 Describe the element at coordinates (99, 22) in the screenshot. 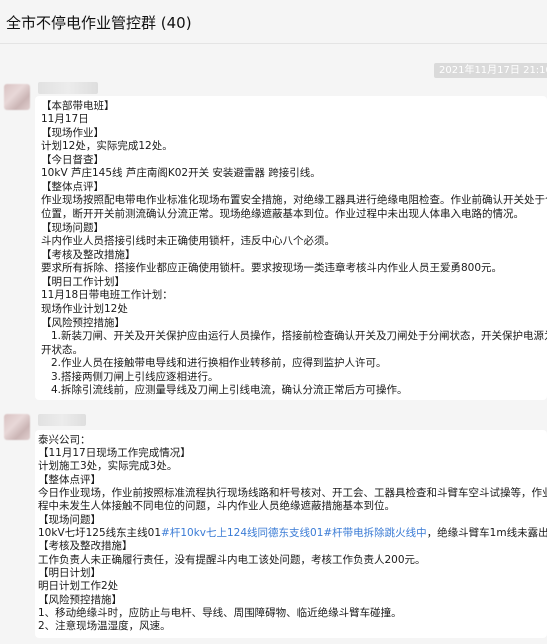

I see `chat-title: 全市不停电作业管控群 (40)` at that location.